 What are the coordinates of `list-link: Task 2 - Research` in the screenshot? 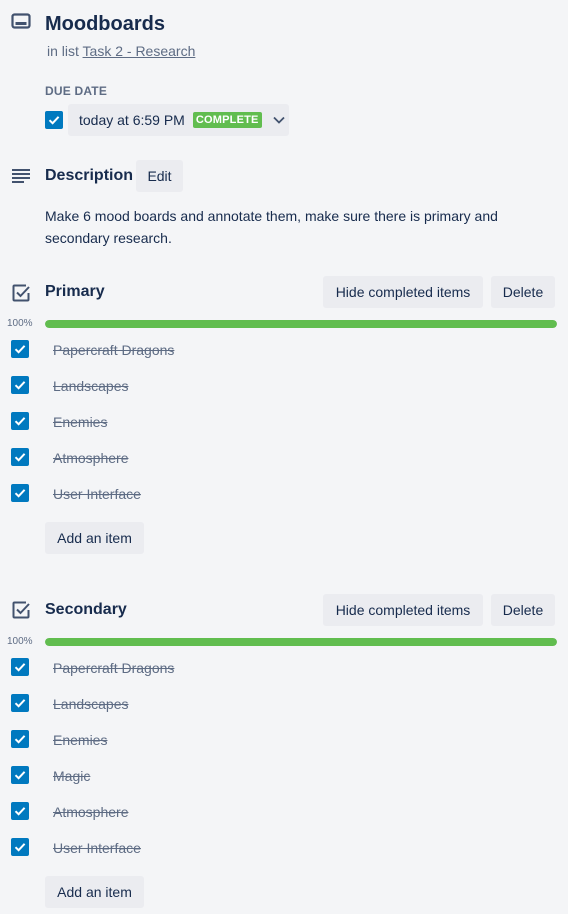 It's located at (139, 51).